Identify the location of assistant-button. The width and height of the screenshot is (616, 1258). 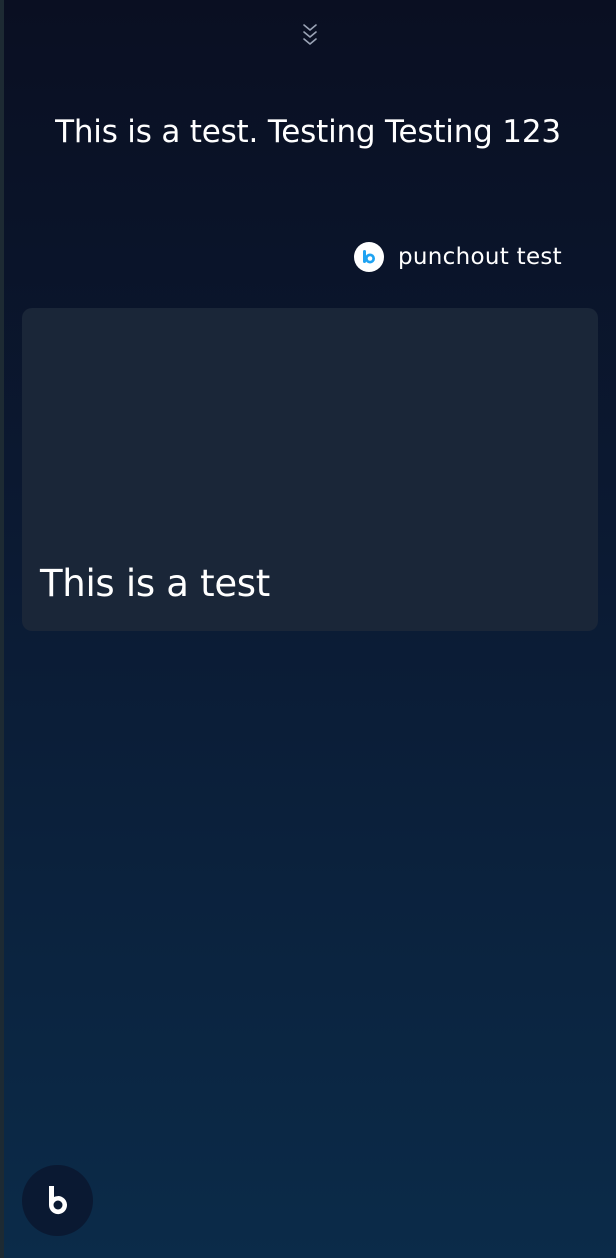
(57, 1200).